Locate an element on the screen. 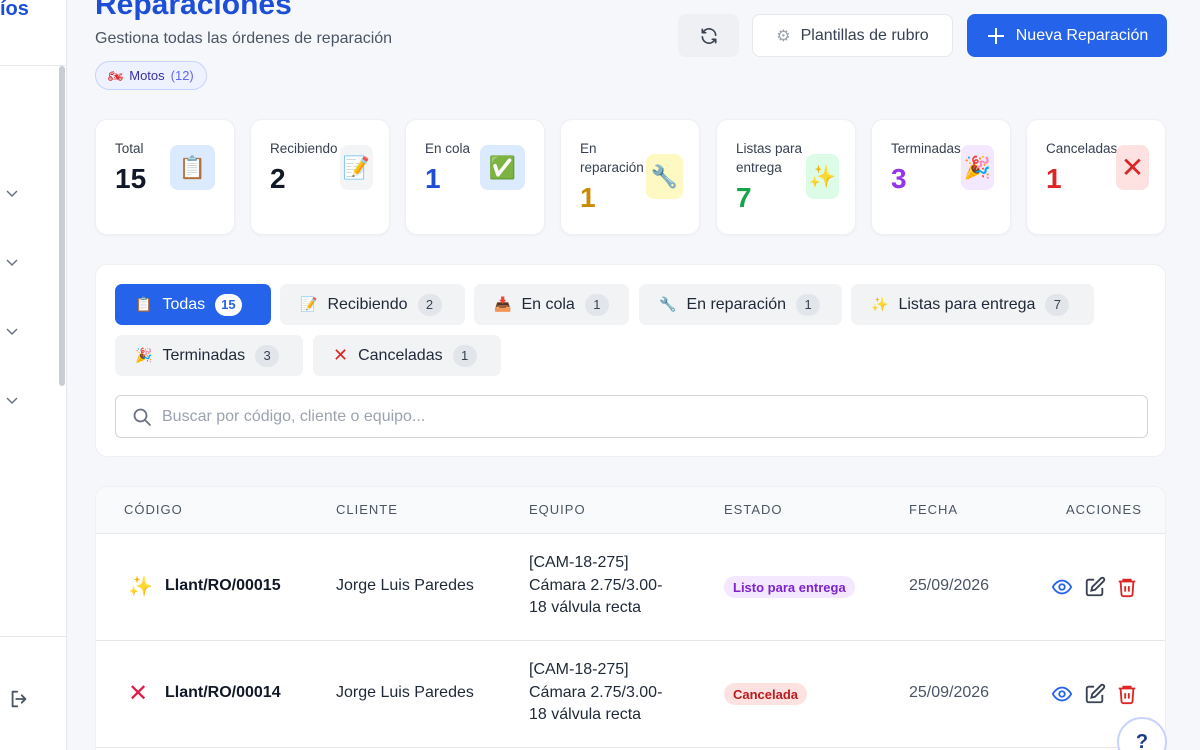 The height and width of the screenshot is (750, 1200). status-badge: Listo para entrega is located at coordinates (789, 587).